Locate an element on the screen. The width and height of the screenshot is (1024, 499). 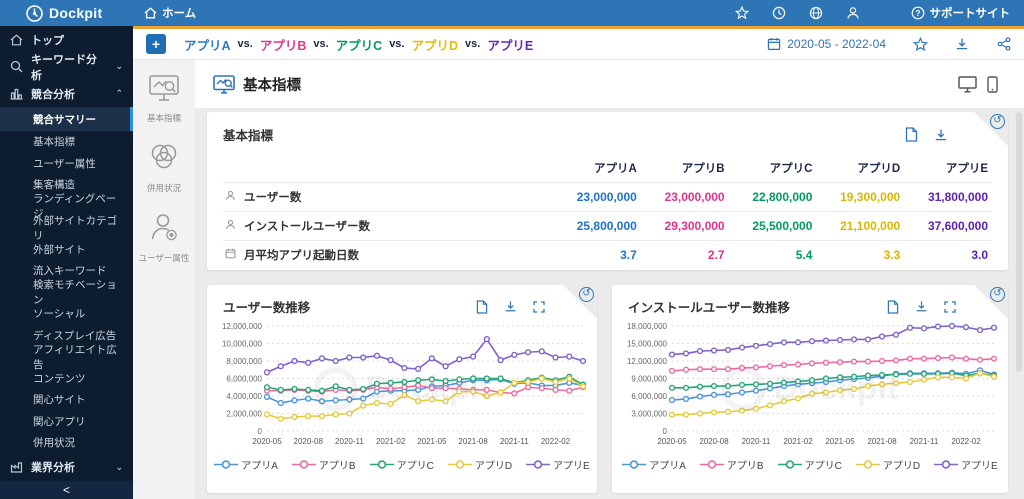
topbar: Dockpit ホーム ? サポートサイト is located at coordinates (512, 13).